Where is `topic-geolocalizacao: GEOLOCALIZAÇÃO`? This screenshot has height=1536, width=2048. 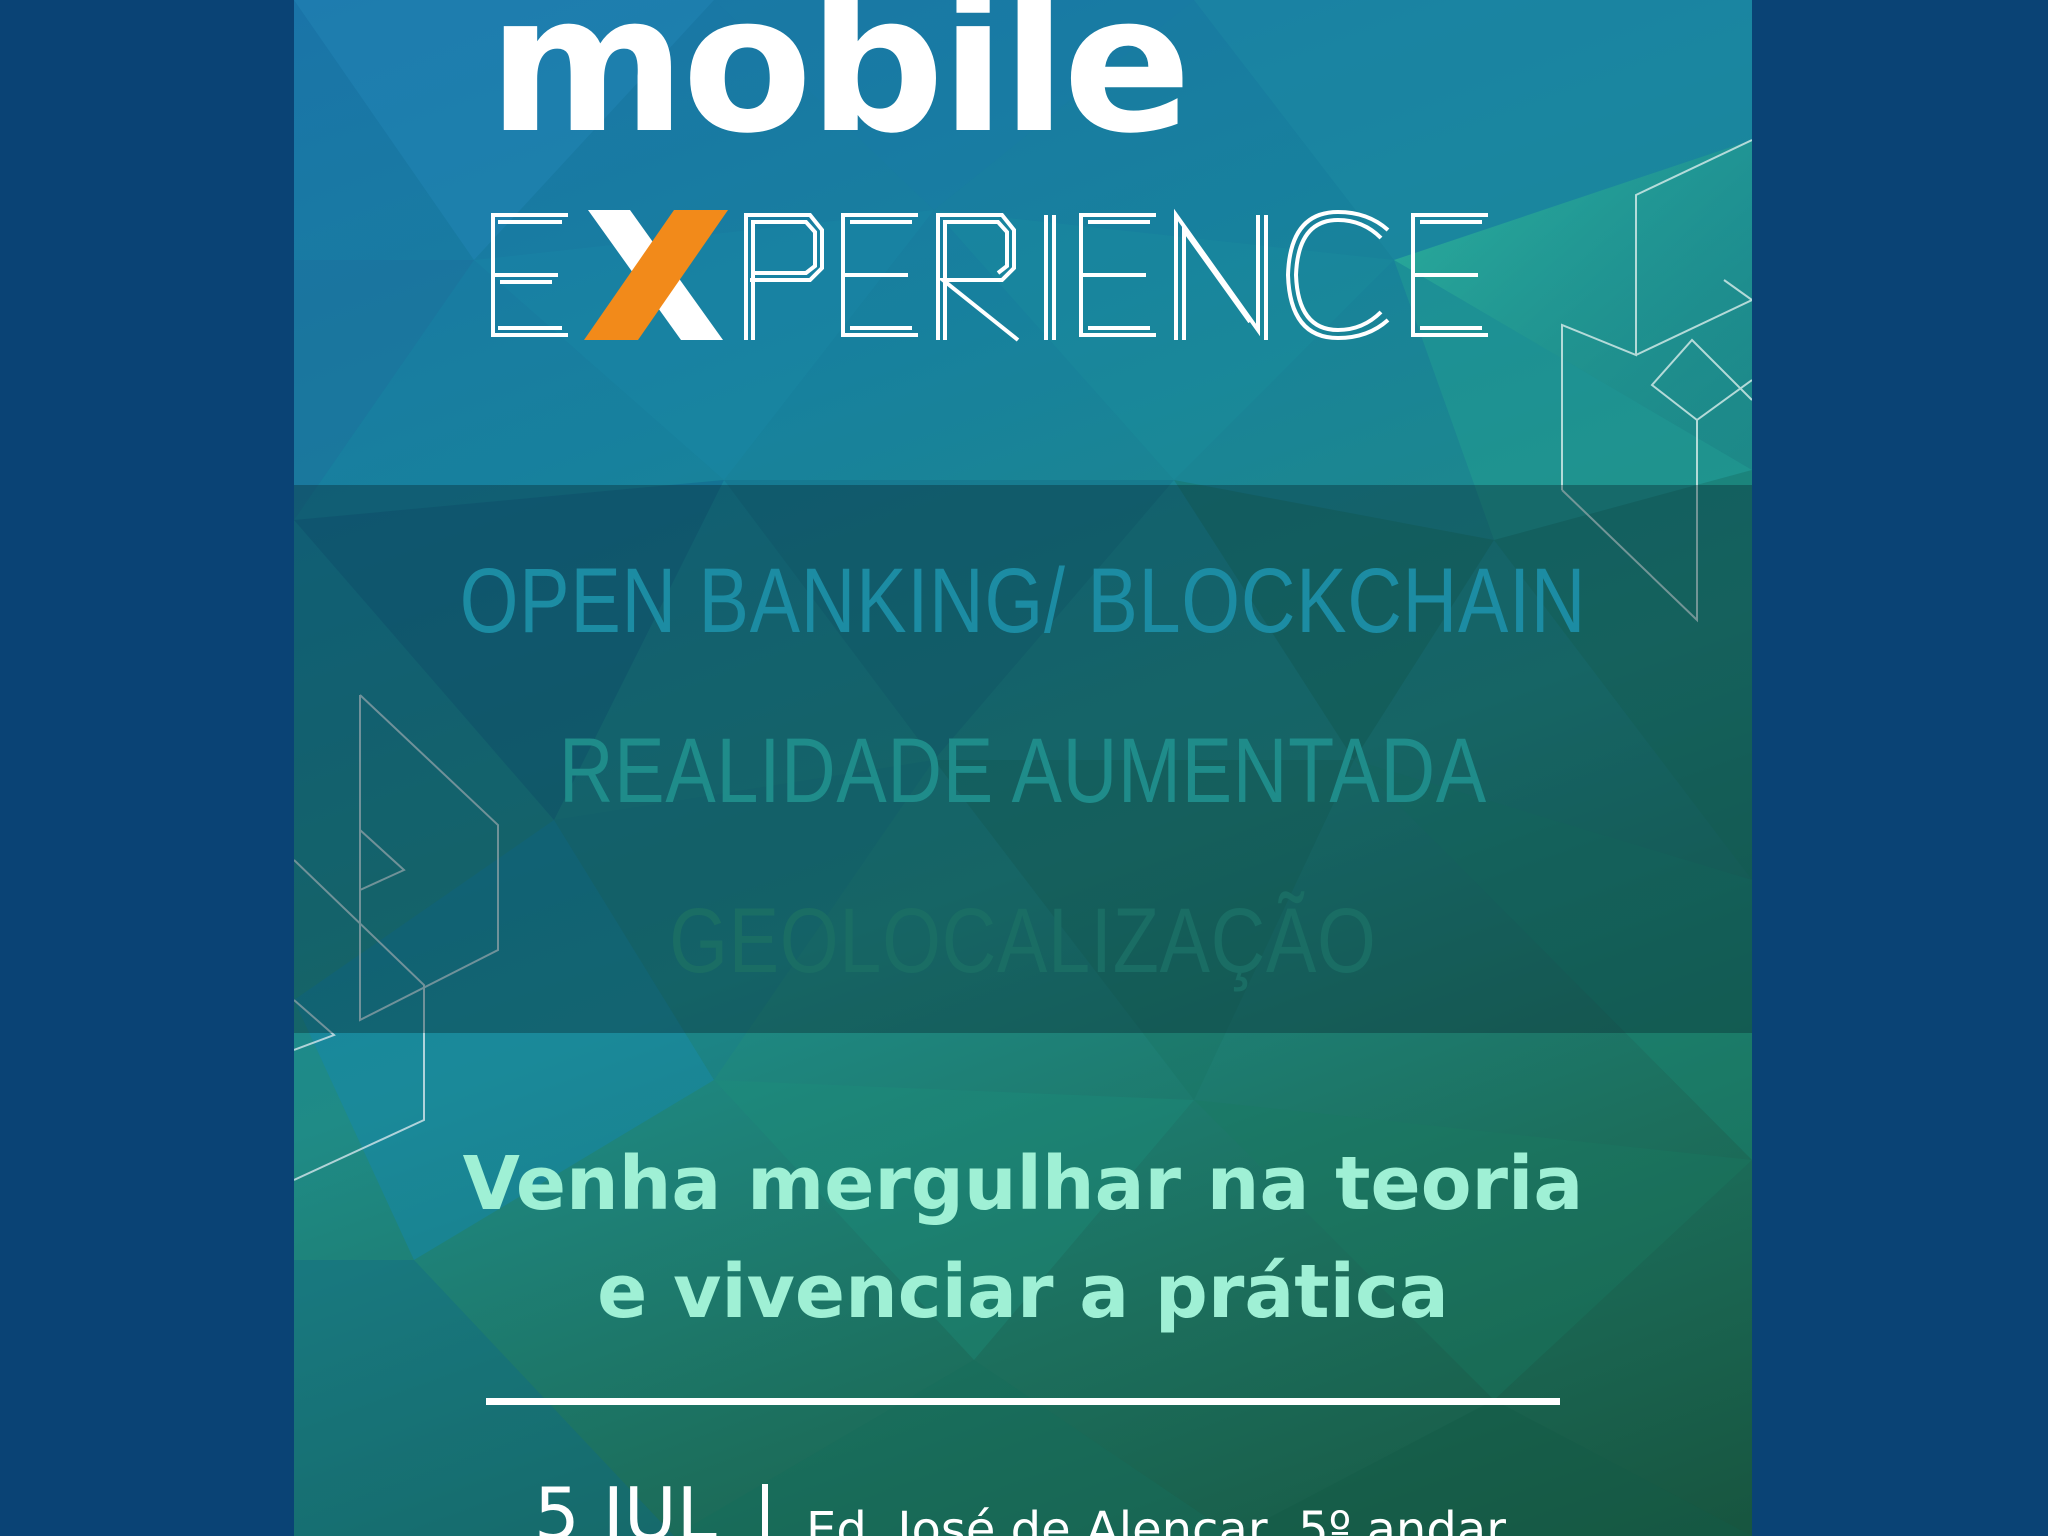
topic-geolocalizacao: GEOLOCALIZAÇÃO is located at coordinates (1023, 941).